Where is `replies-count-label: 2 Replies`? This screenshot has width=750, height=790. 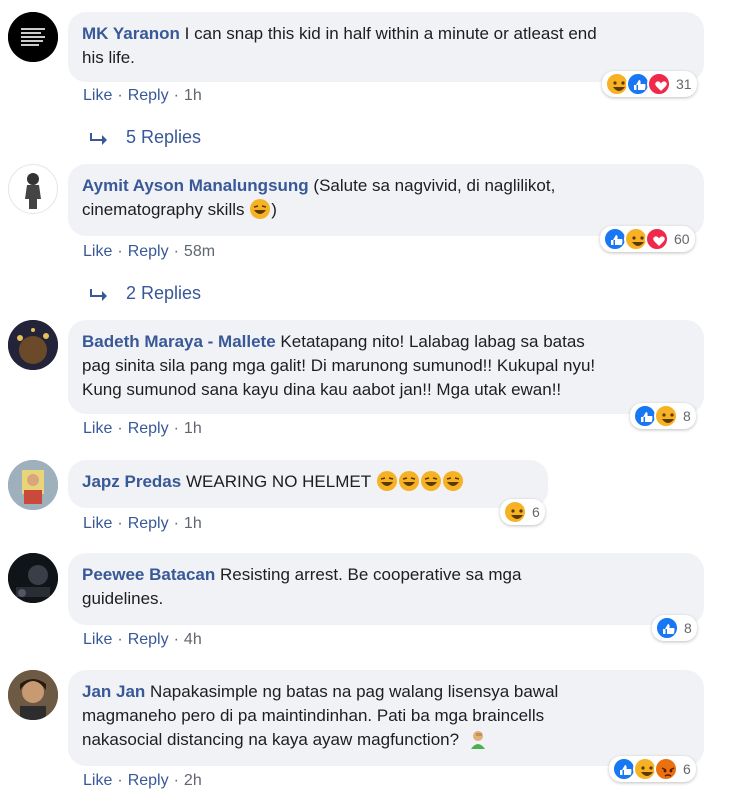 replies-count-label: 2 Replies is located at coordinates (164, 293).